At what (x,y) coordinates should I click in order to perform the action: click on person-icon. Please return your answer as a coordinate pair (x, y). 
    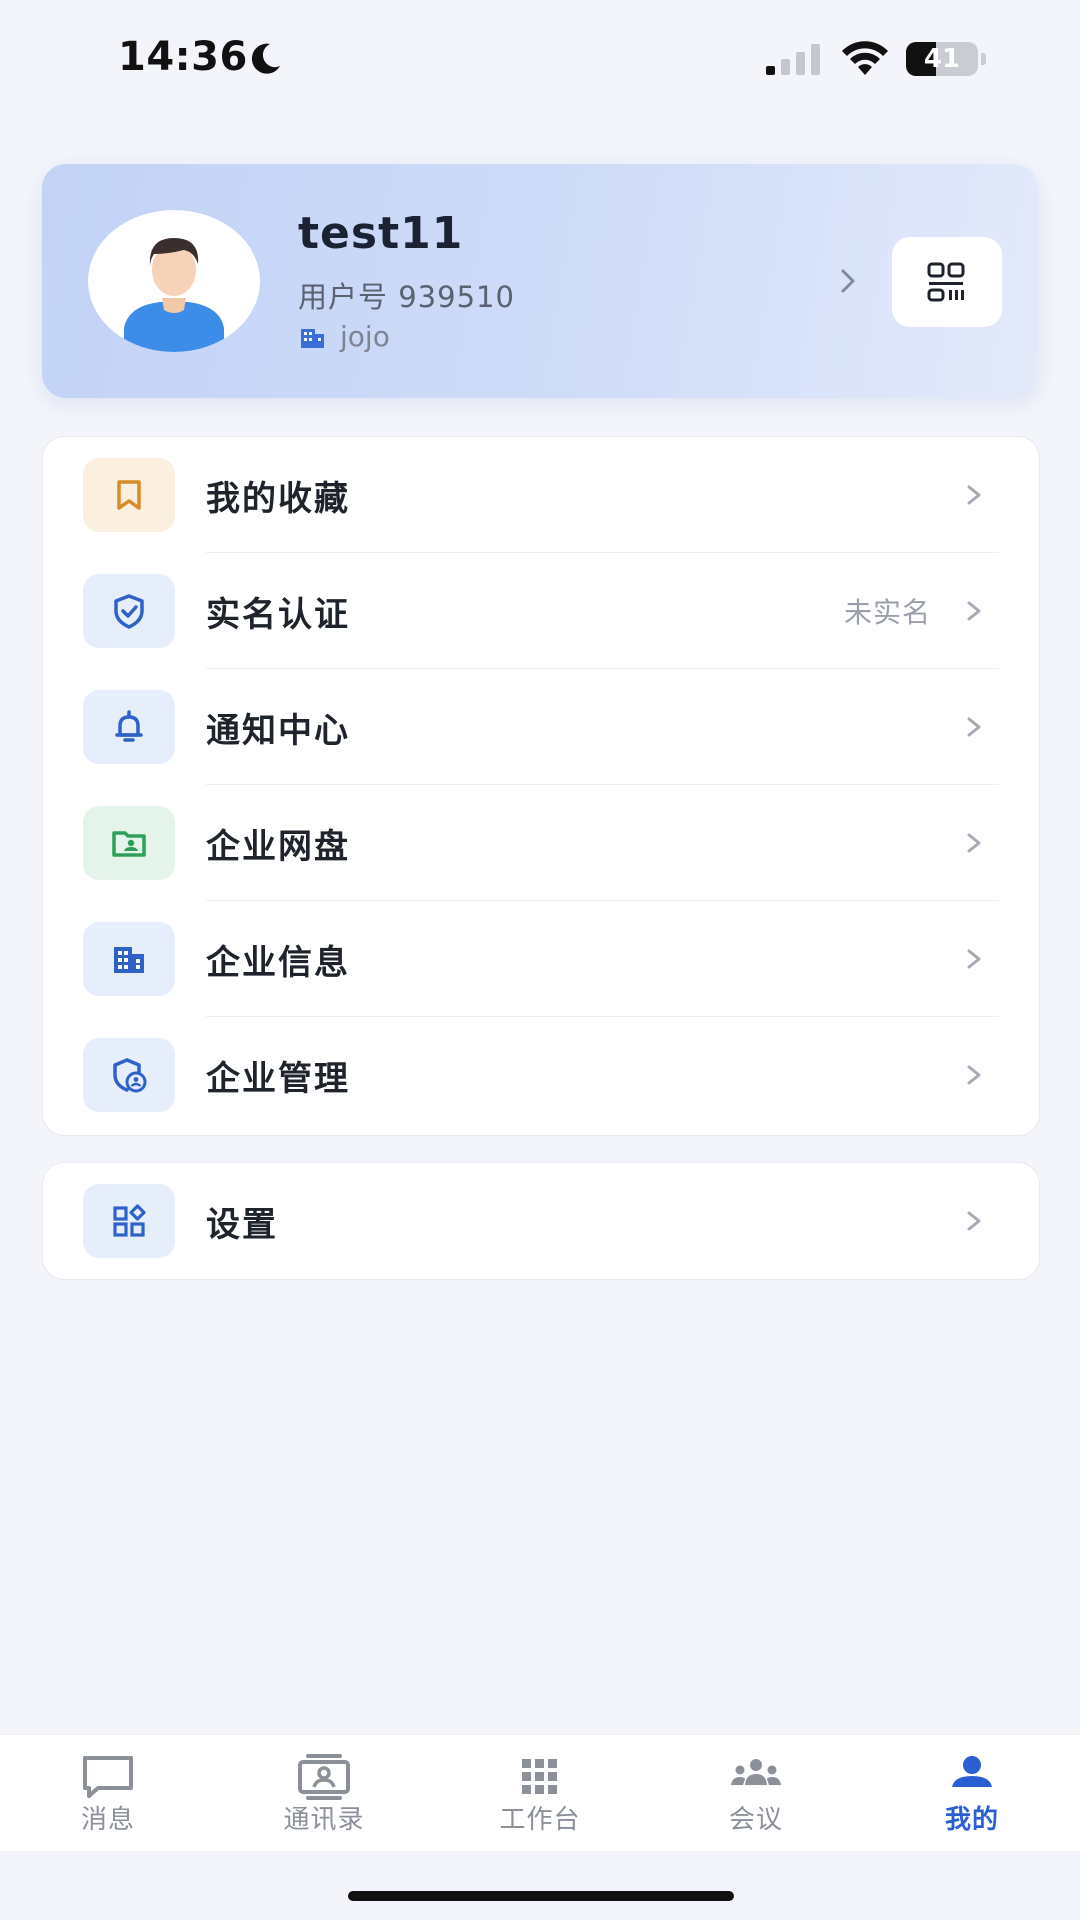
    Looking at the image, I should click on (972, 1771).